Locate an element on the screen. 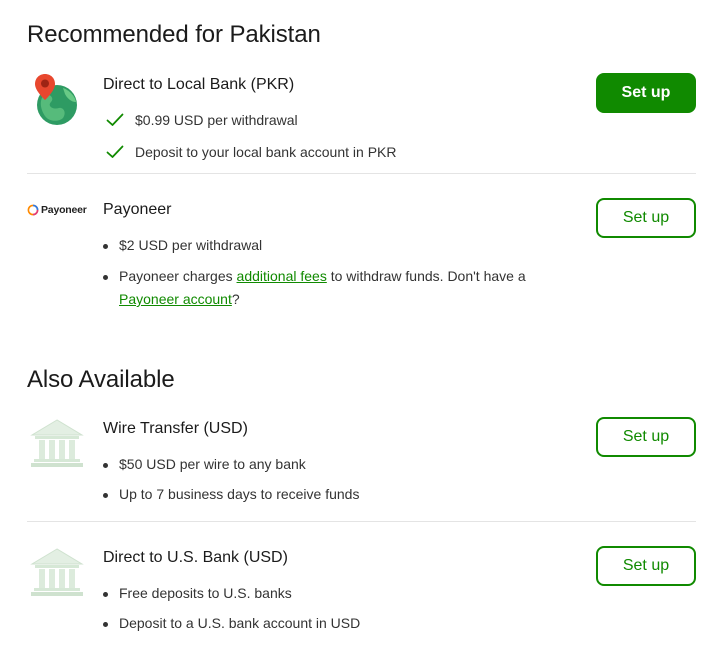  additional-fees-link: additional fees is located at coordinates (282, 276).